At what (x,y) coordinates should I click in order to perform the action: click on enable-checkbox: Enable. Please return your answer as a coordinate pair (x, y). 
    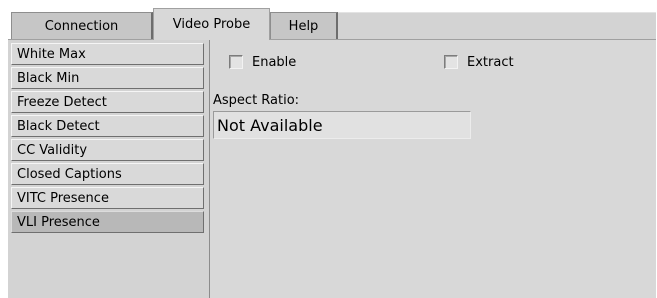
    Looking at the image, I should click on (262, 62).